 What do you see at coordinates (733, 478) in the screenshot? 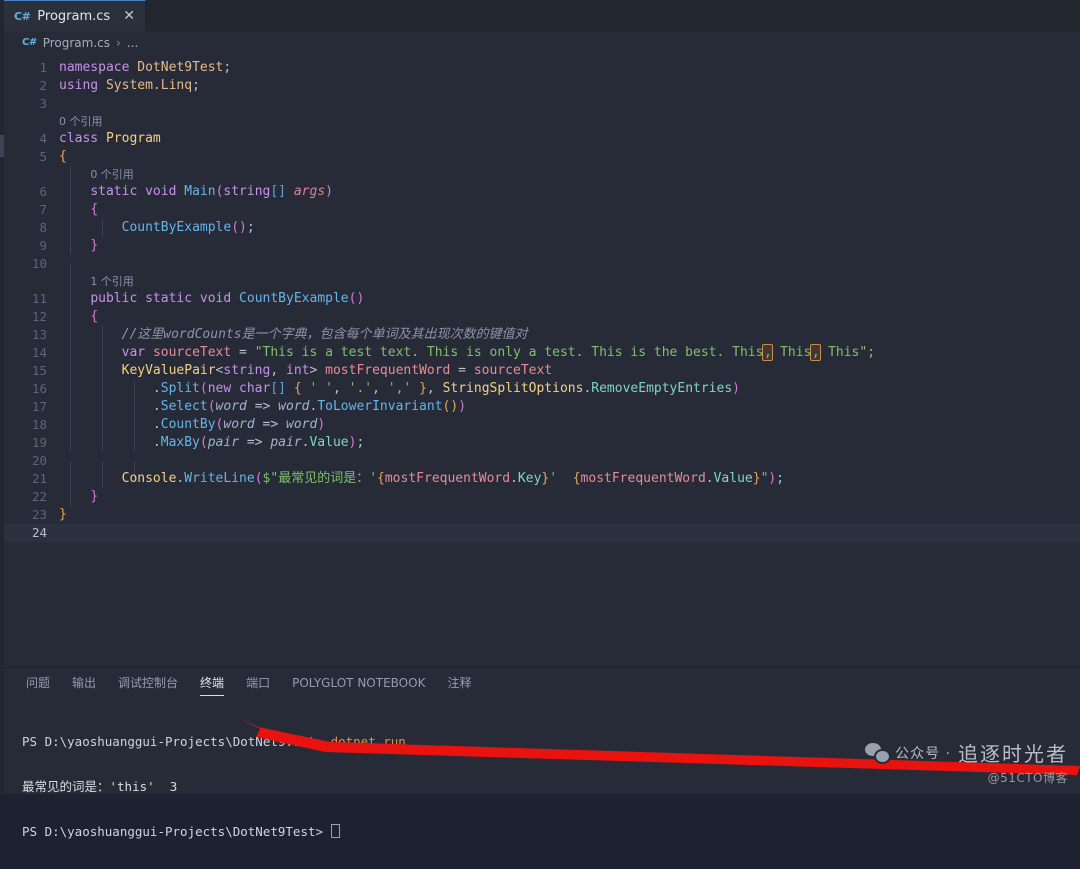
I see `token-property: Value` at bounding box center [733, 478].